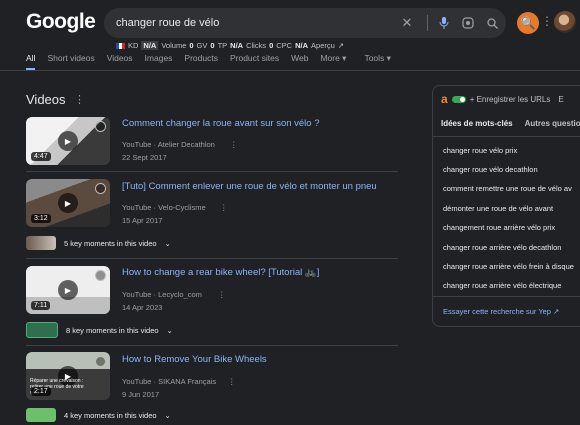 The height and width of the screenshot is (425, 580). Describe the element at coordinates (150, 45) in the screenshot. I see `kd-value: N/A` at that location.